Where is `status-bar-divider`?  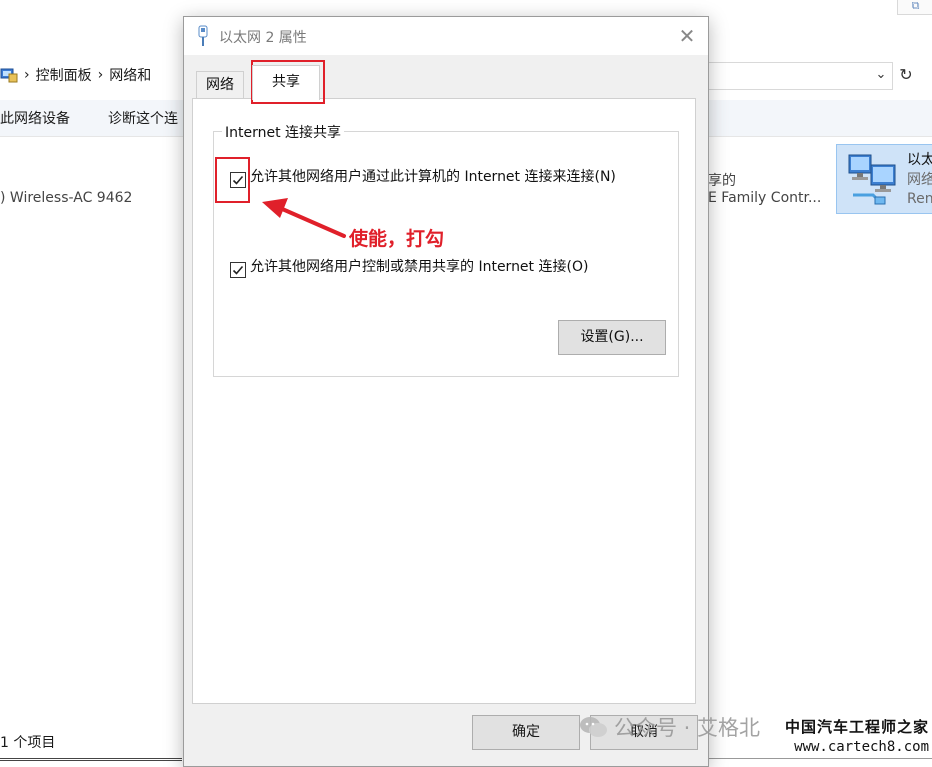
status-bar-divider is located at coordinates (91, 759).